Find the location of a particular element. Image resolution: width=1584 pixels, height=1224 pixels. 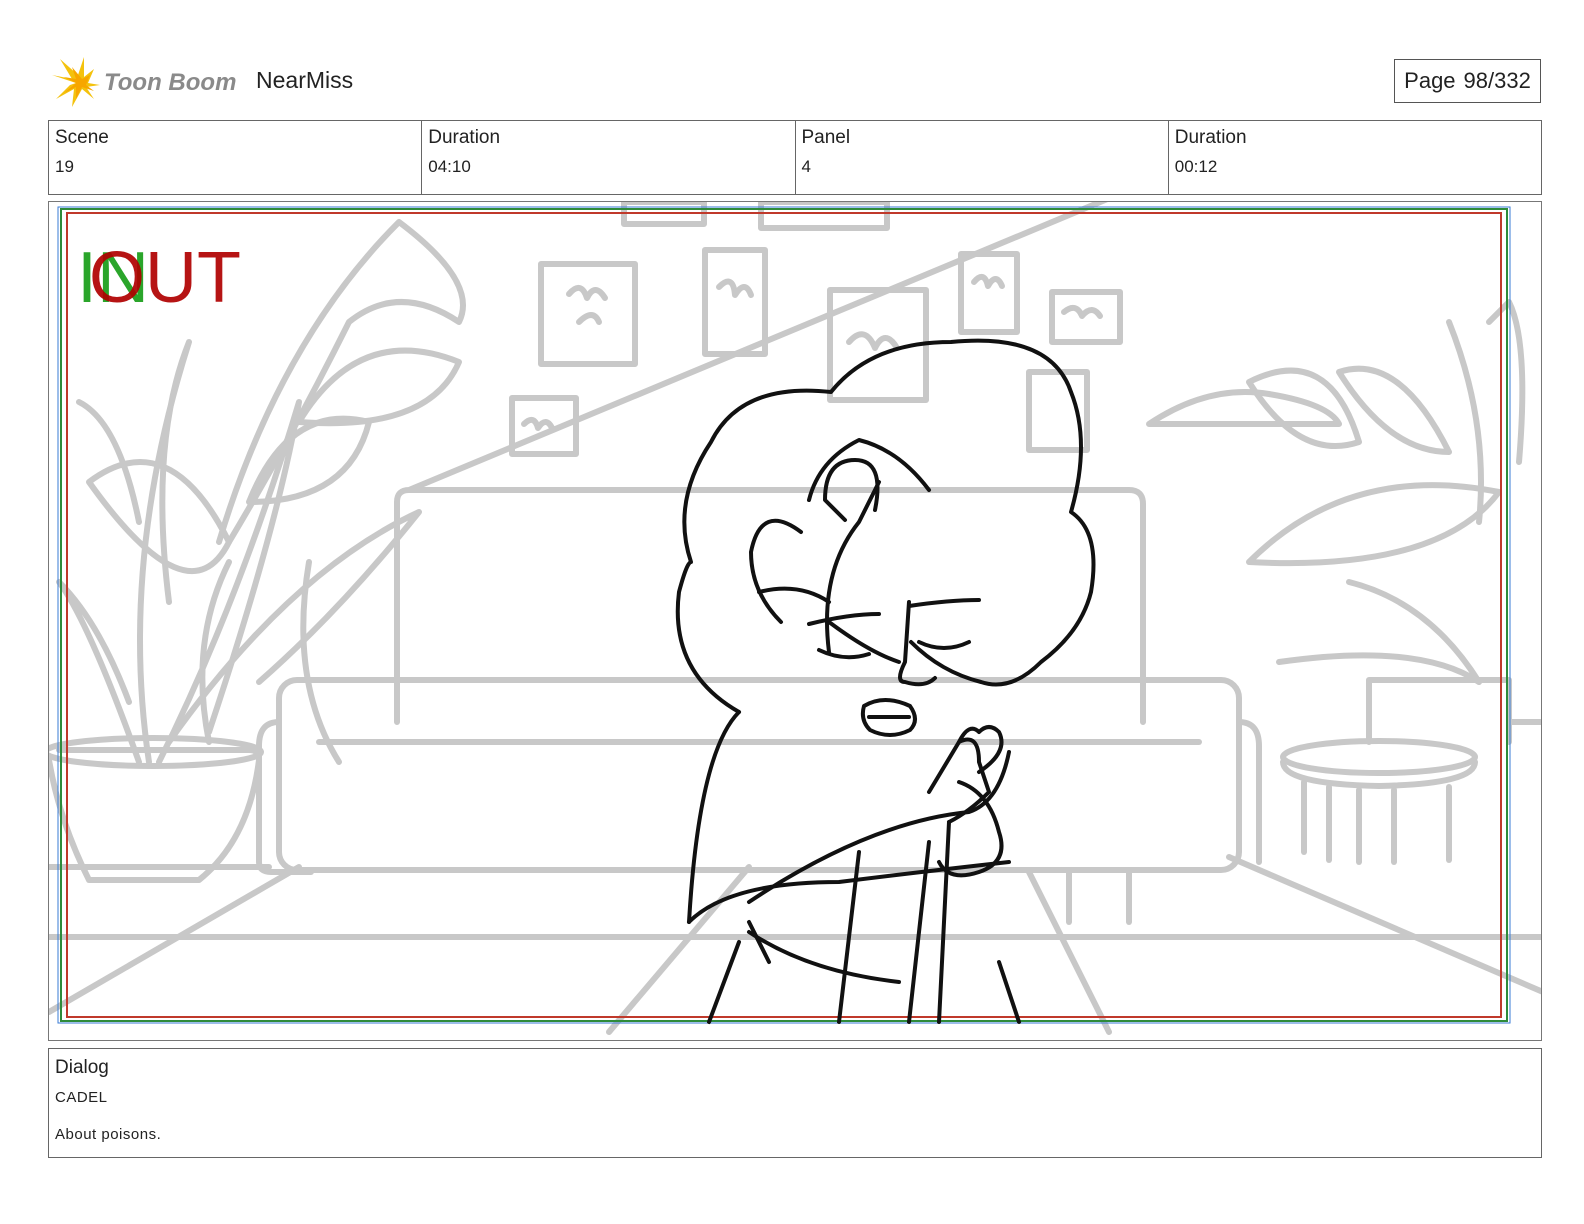

panel-duration-cell: Duration 00:12 is located at coordinates (1355, 157).